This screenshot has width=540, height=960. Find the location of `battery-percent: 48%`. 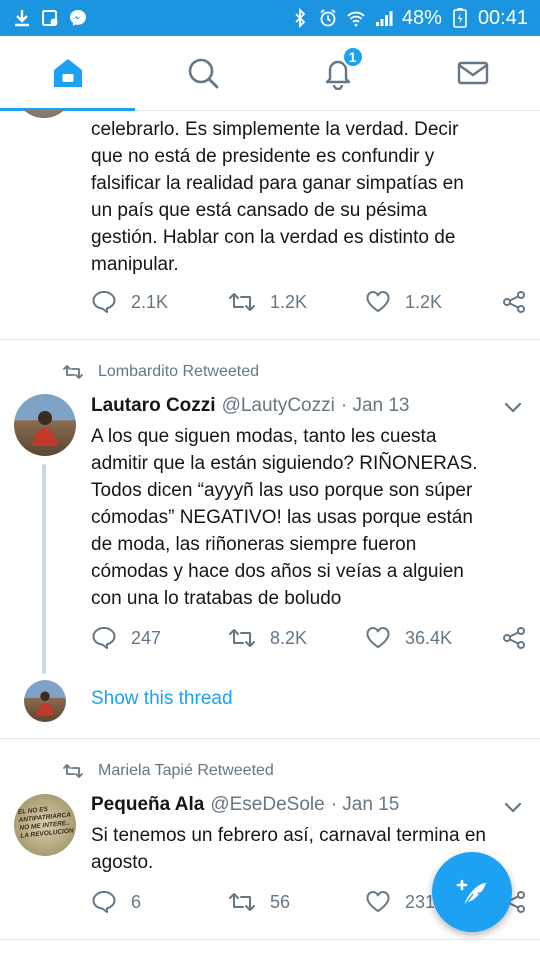

battery-percent: 48% is located at coordinates (421, 17).